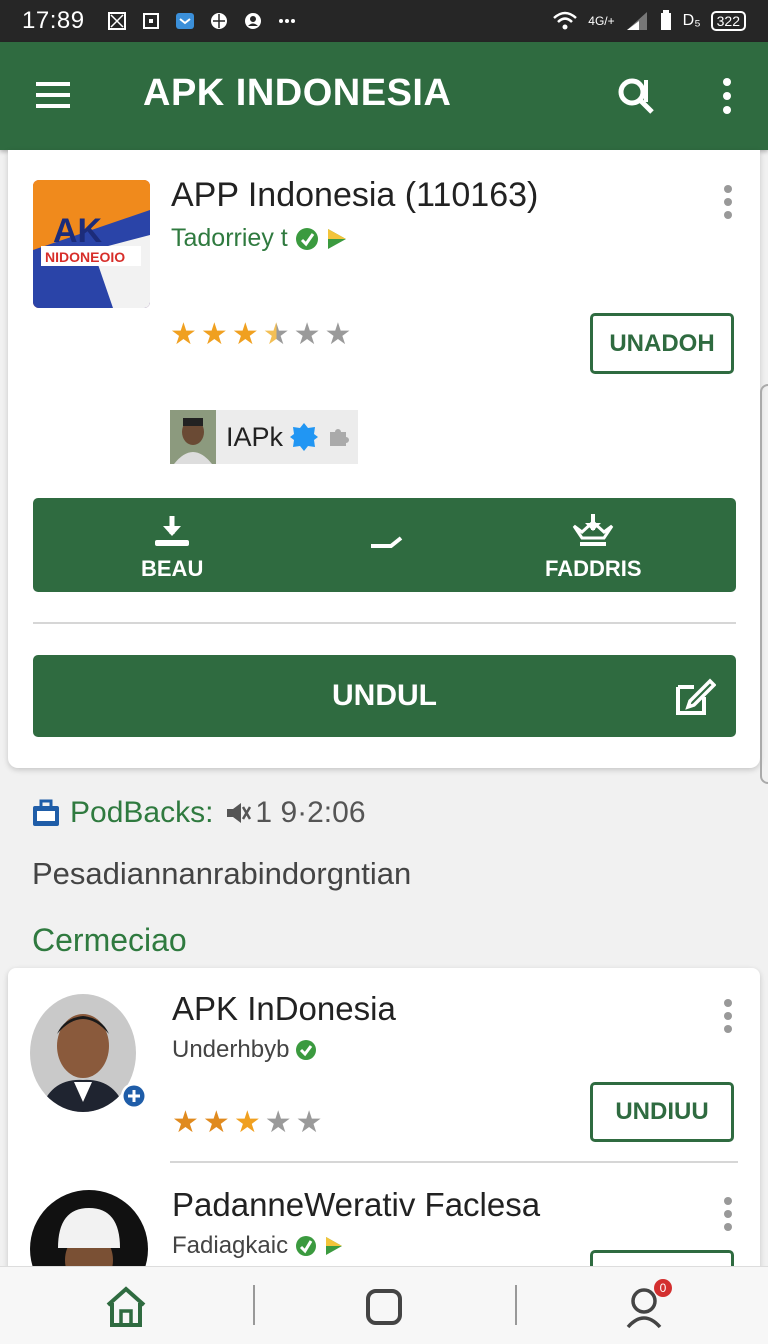 This screenshot has height=1344, width=768. I want to click on overview-square-icon, so click(384, 1307).